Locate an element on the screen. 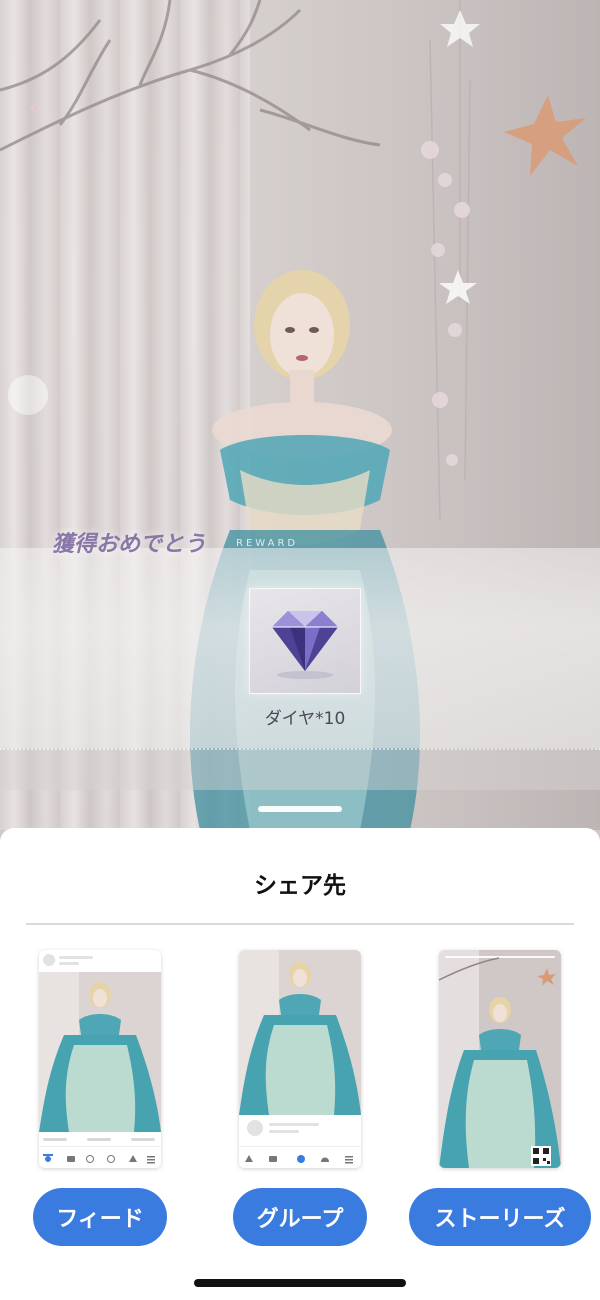  group-preview is located at coordinates (300, 1059).